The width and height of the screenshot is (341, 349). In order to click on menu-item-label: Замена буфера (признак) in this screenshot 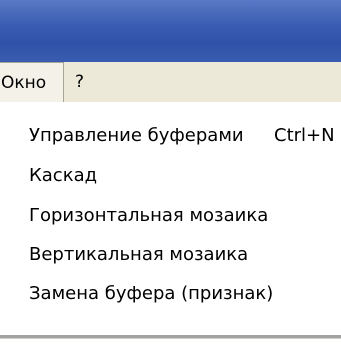, I will do `click(151, 293)`.